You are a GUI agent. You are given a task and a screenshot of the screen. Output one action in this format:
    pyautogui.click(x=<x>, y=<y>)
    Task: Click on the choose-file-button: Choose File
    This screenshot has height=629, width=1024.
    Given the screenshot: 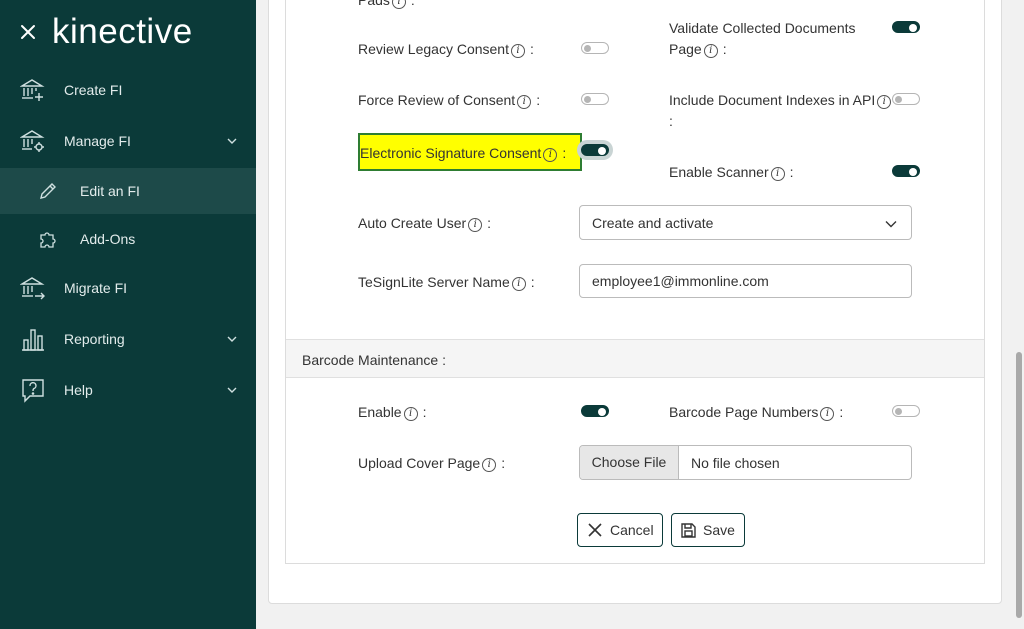 What is the action you would take?
    pyautogui.click(x=629, y=462)
    